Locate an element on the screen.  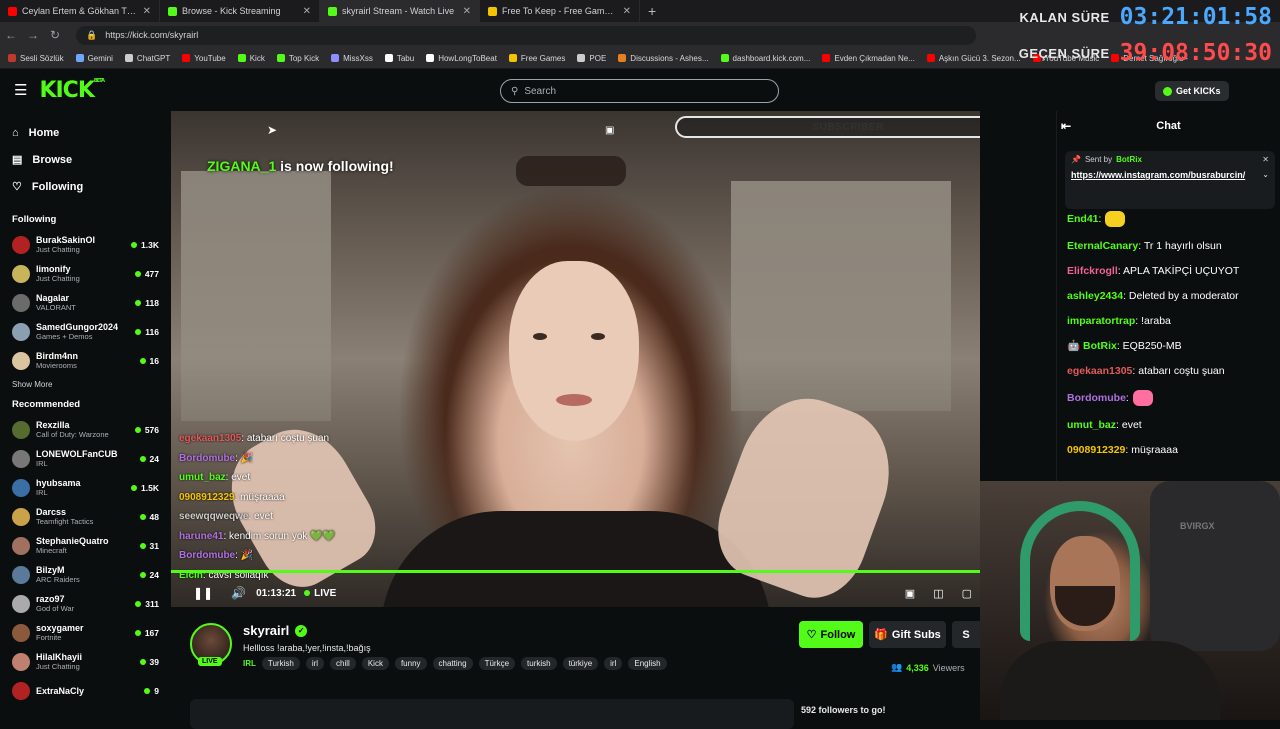
stream-tag: Kick is located at coordinates (375, 663).